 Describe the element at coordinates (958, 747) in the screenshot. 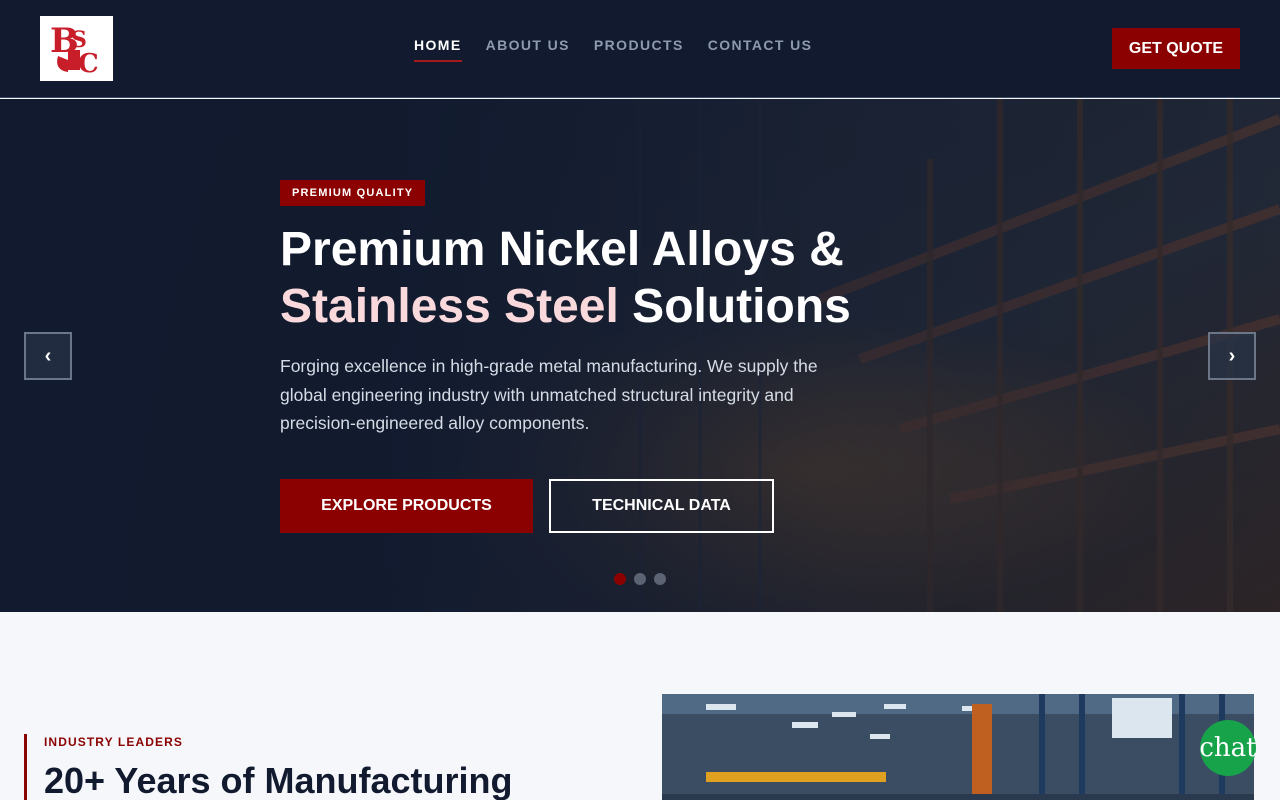

I see `warehouse-image` at that location.